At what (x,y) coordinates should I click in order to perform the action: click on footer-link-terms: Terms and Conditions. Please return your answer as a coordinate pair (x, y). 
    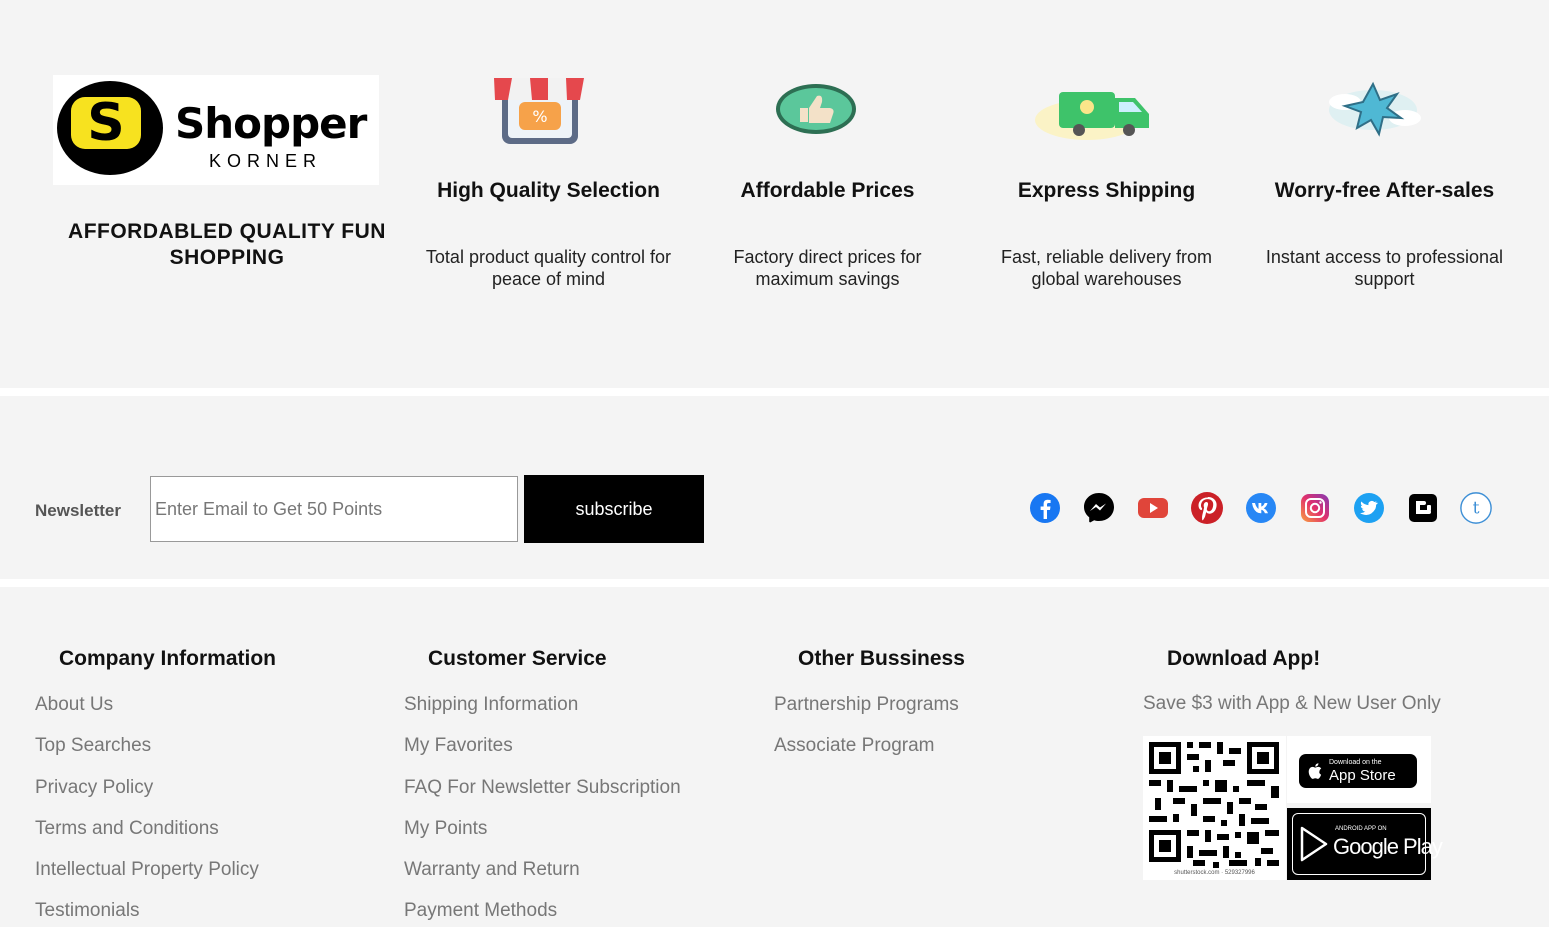
    Looking at the image, I should click on (127, 829).